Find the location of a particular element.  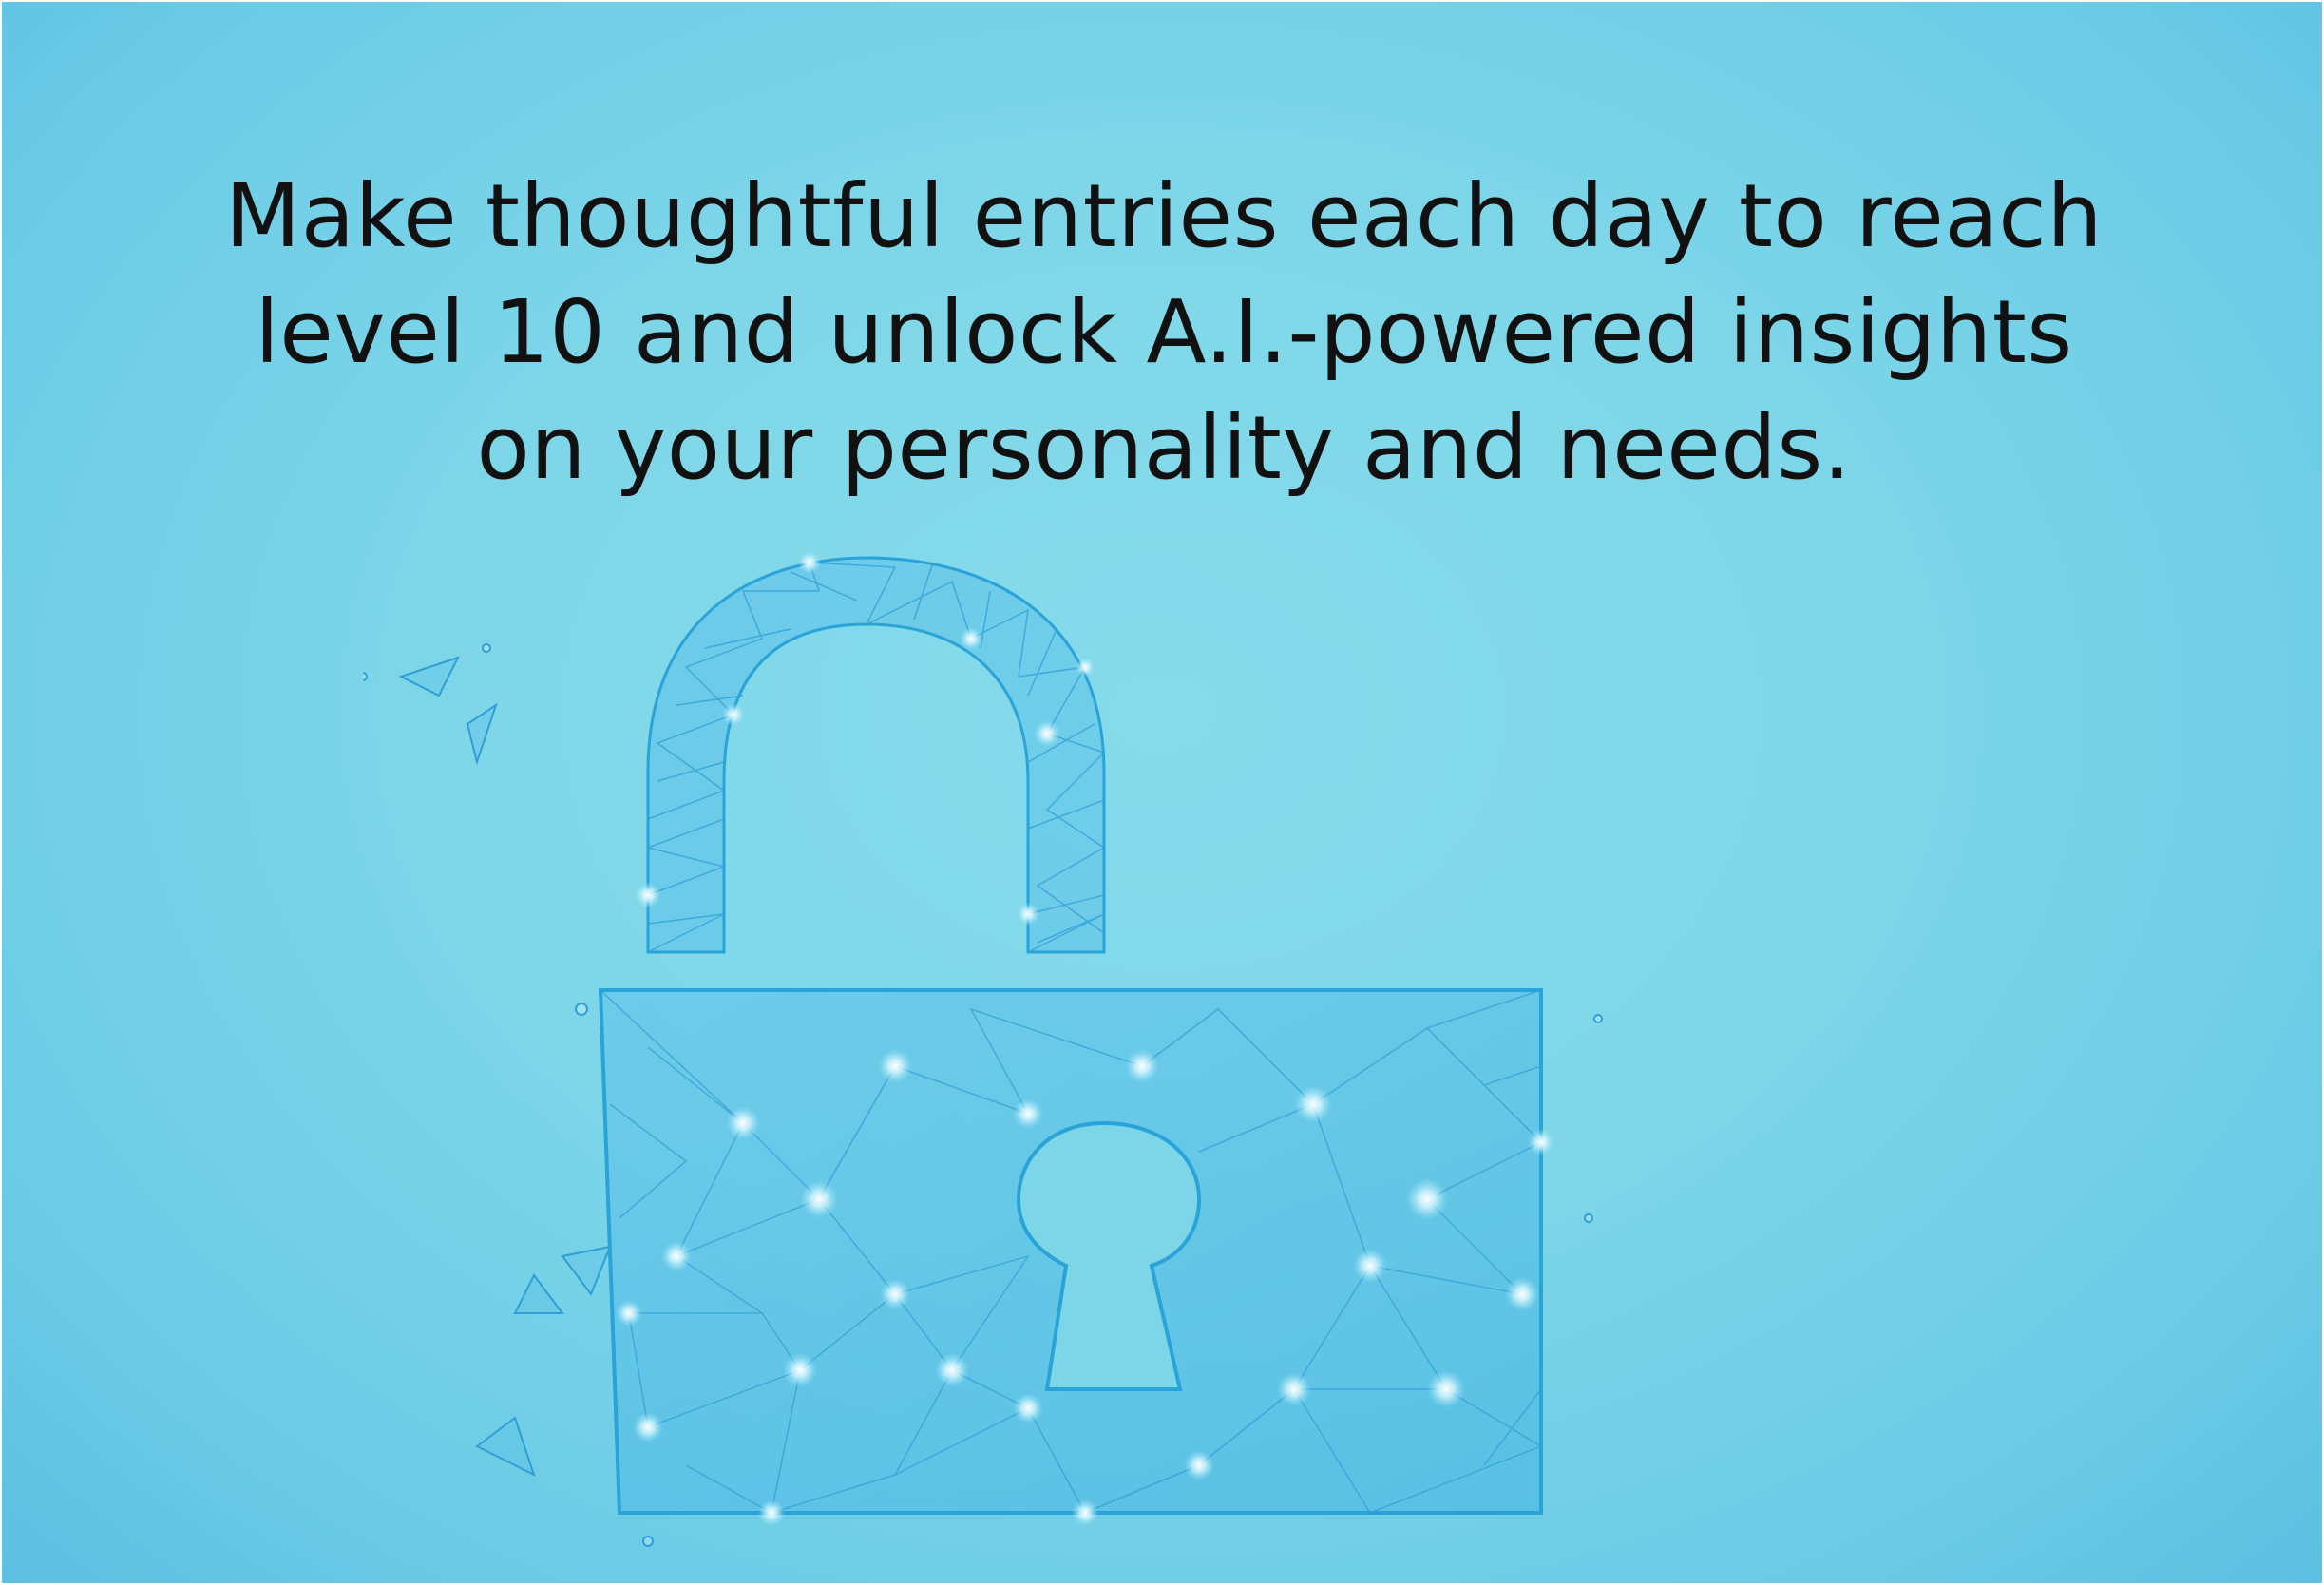

lock-body is located at coordinates (1070, 1251).